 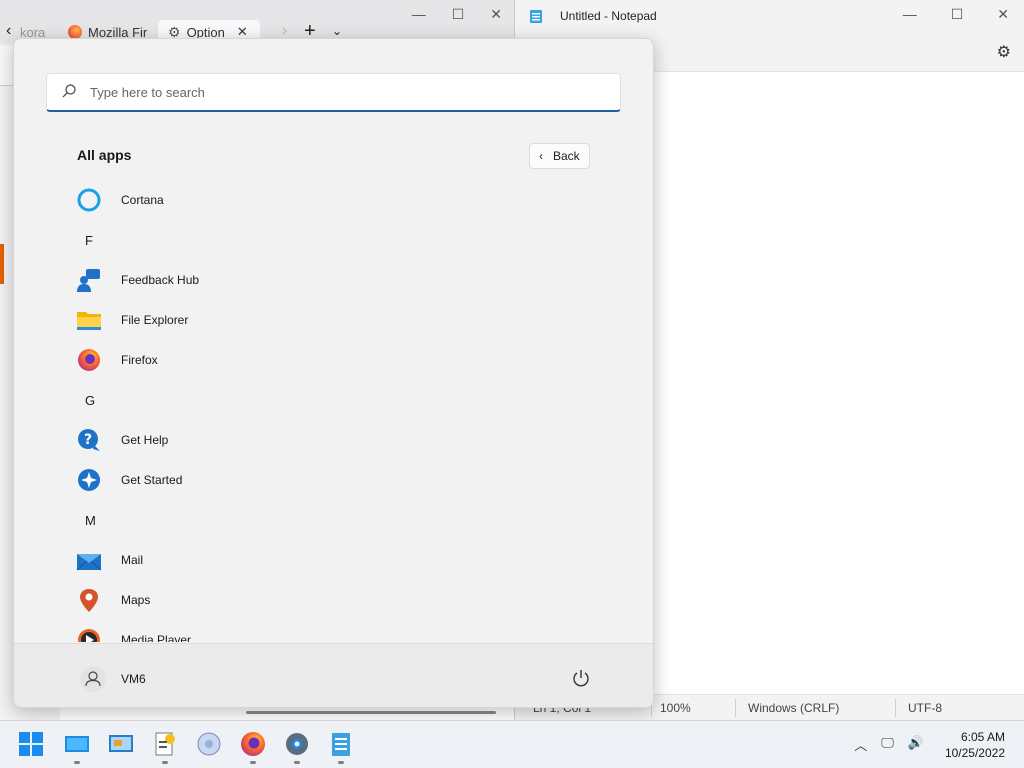 I want to click on app-label: Media Player, so click(x=156, y=637).